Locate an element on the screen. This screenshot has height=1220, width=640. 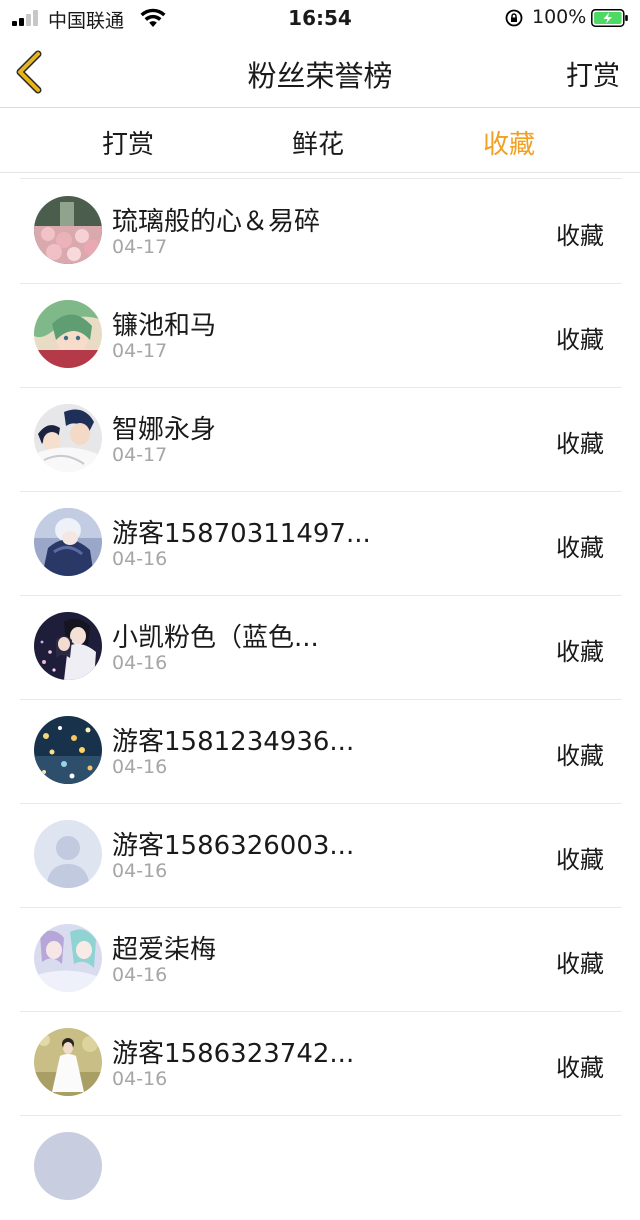
list-item: 游客1586323742... 04-16 收藏 is located at coordinates (320, 1064).